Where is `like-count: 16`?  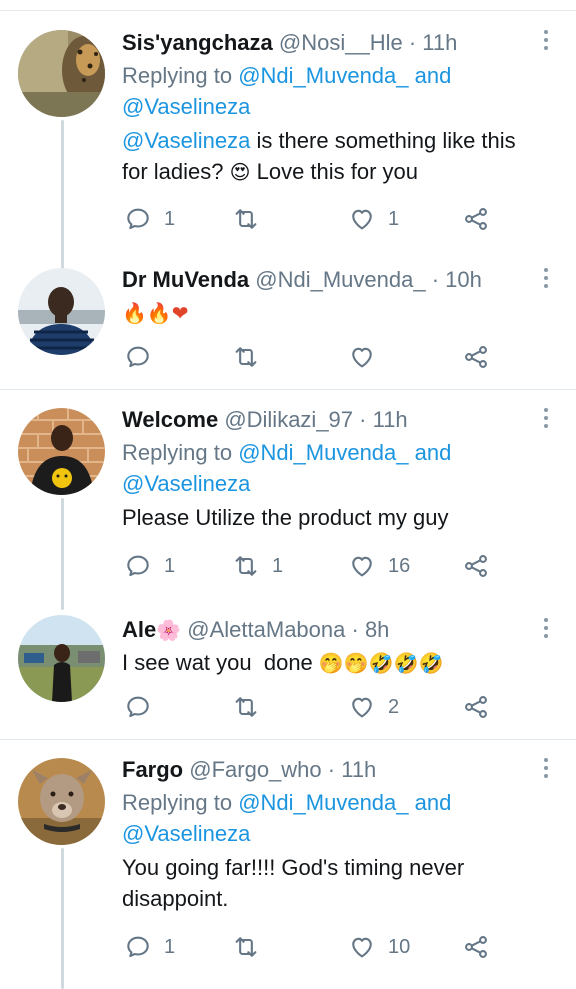
like-count: 16 is located at coordinates (399, 565).